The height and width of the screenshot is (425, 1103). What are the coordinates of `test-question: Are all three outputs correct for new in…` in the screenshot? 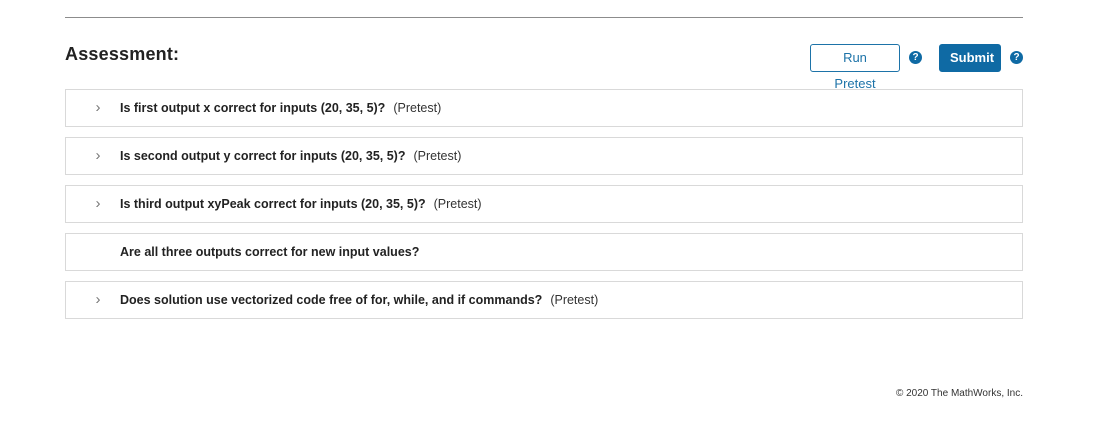 It's located at (269, 252).